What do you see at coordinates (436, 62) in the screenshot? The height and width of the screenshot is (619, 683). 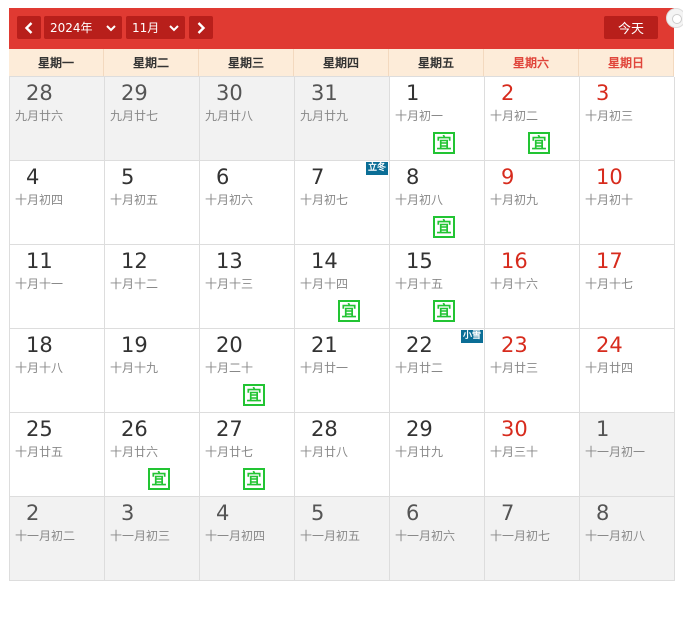 I see `weekday-label: 星期五` at bounding box center [436, 62].